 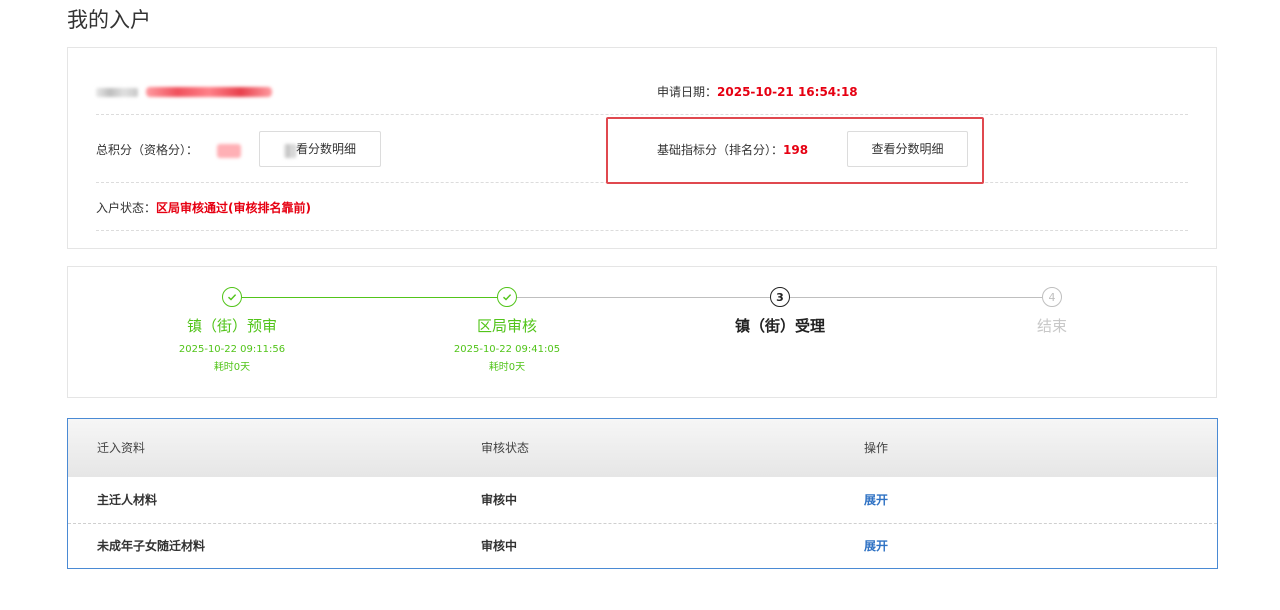 What do you see at coordinates (505, 448) in the screenshot?
I see `header-status: 审核状态` at bounding box center [505, 448].